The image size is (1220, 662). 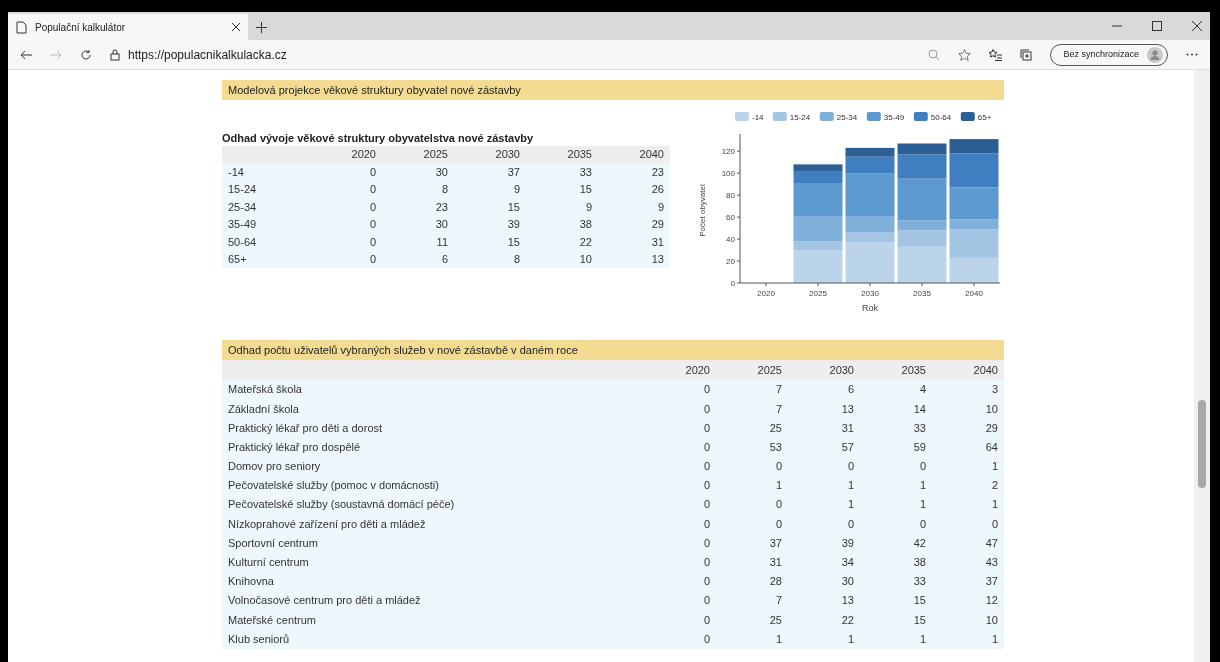 I want to click on scrollbar, so click(x=1202, y=366).